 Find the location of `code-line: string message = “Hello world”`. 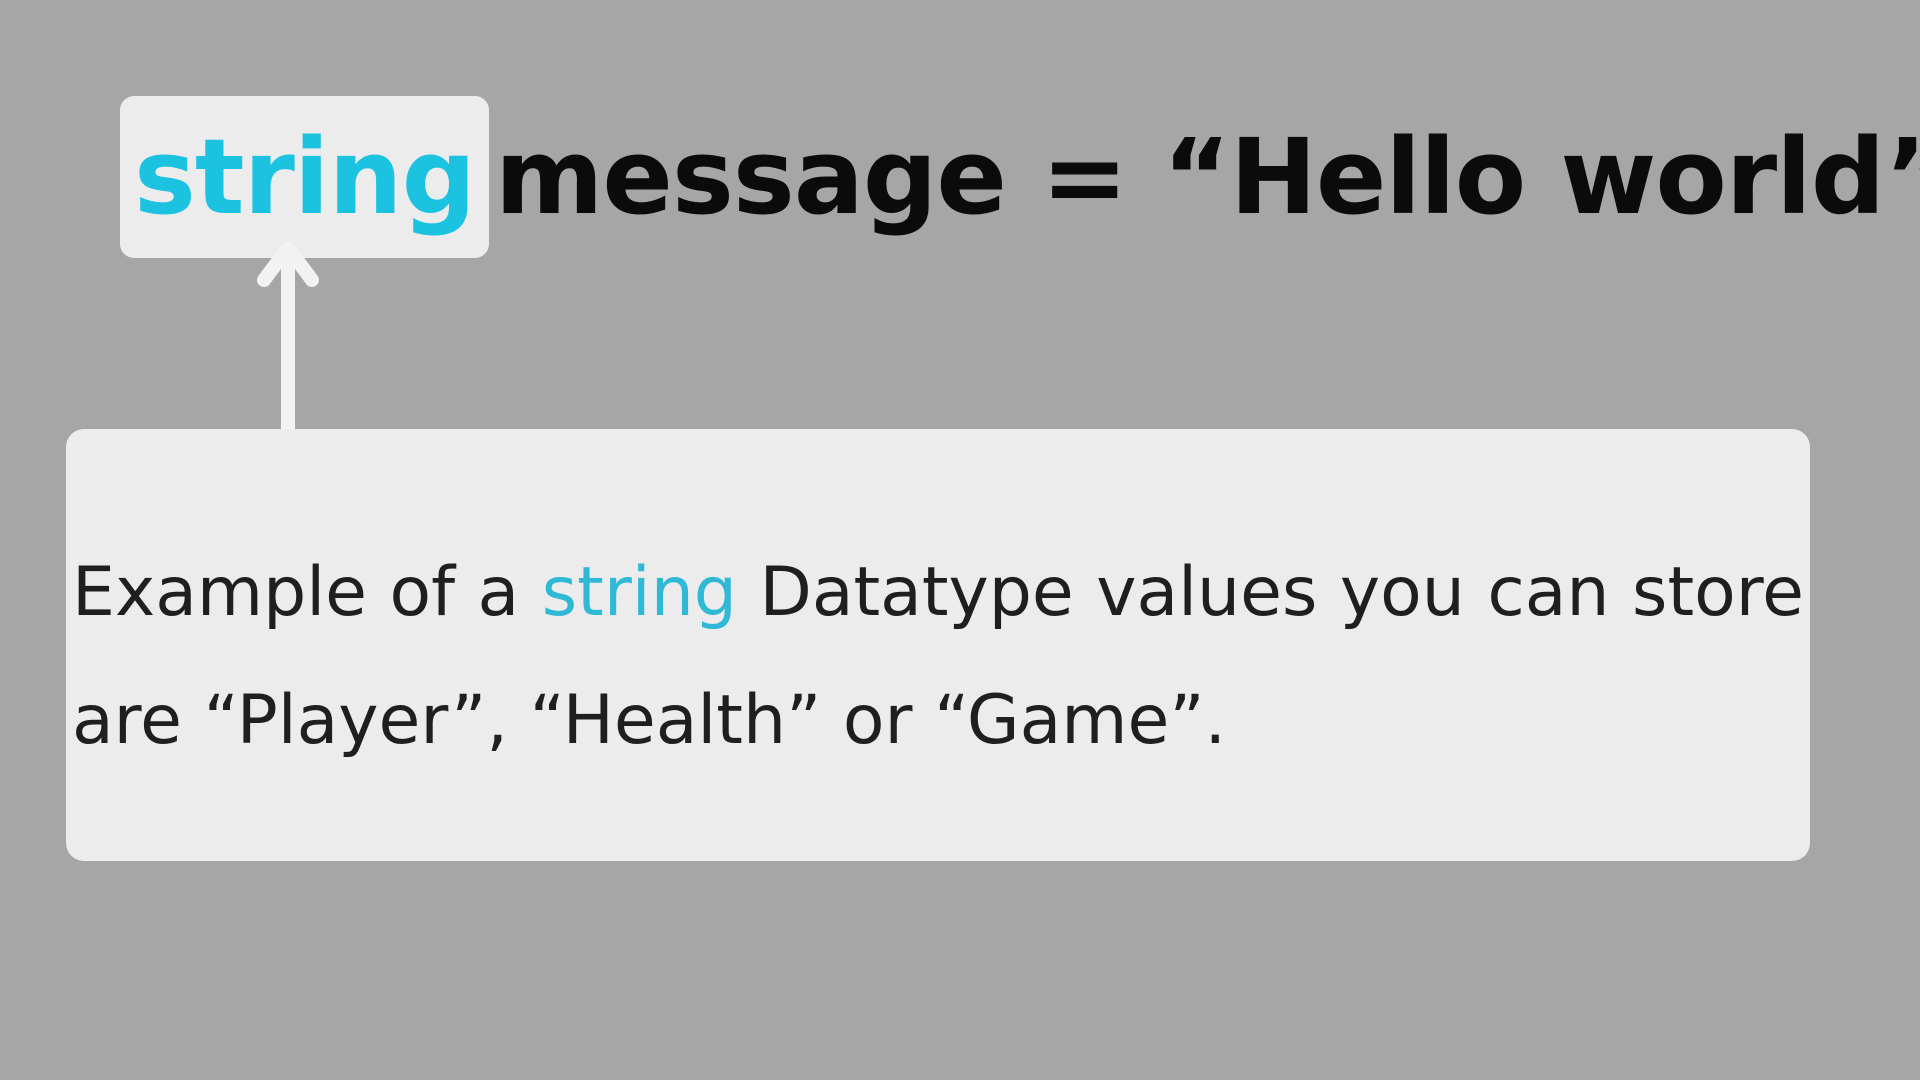

code-line: string message = “Hello world” is located at coordinates (1020, 177).